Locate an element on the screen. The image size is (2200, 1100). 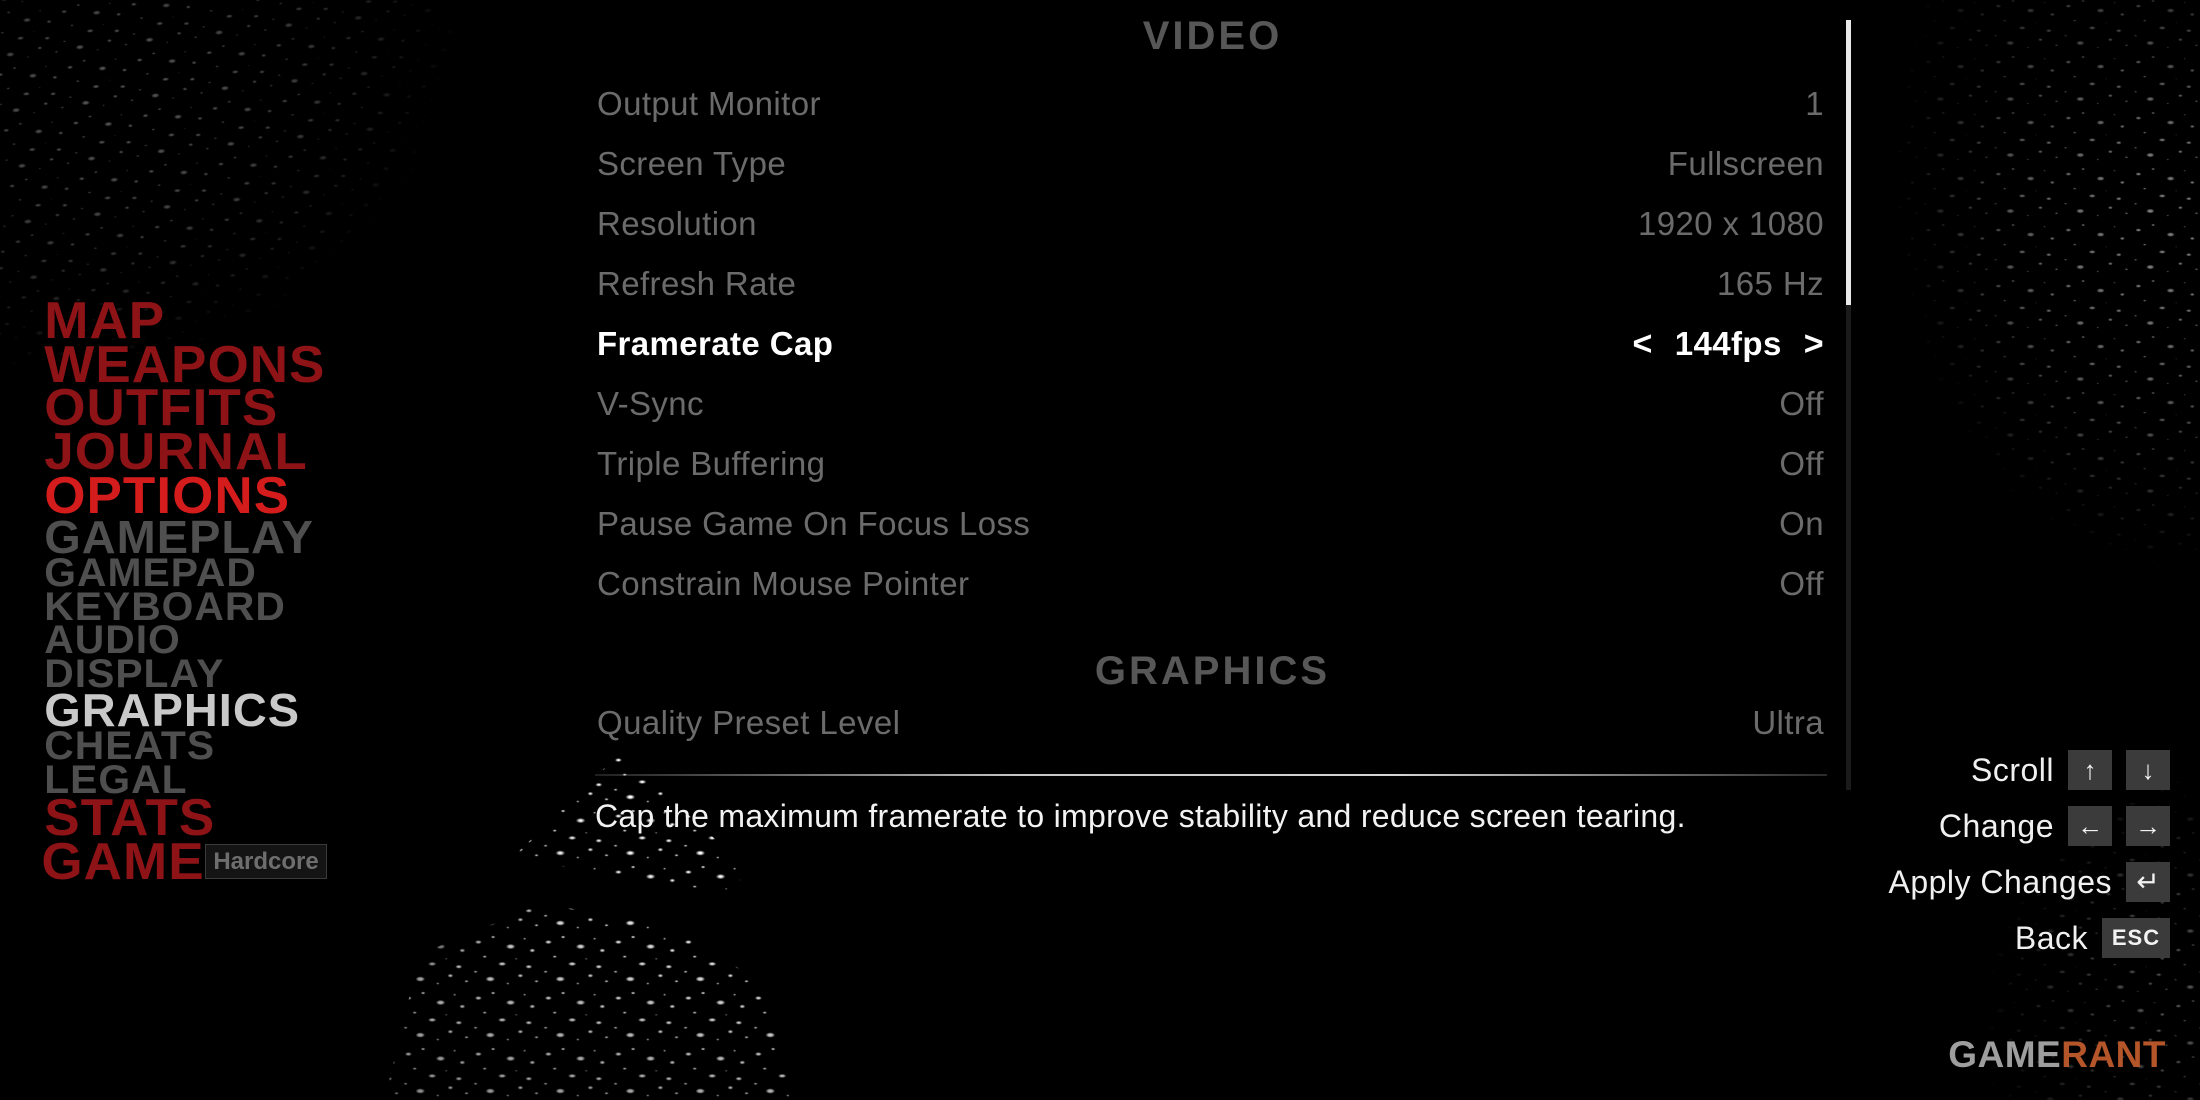
setting-value: 1920 x 1080 is located at coordinates (1730, 223).